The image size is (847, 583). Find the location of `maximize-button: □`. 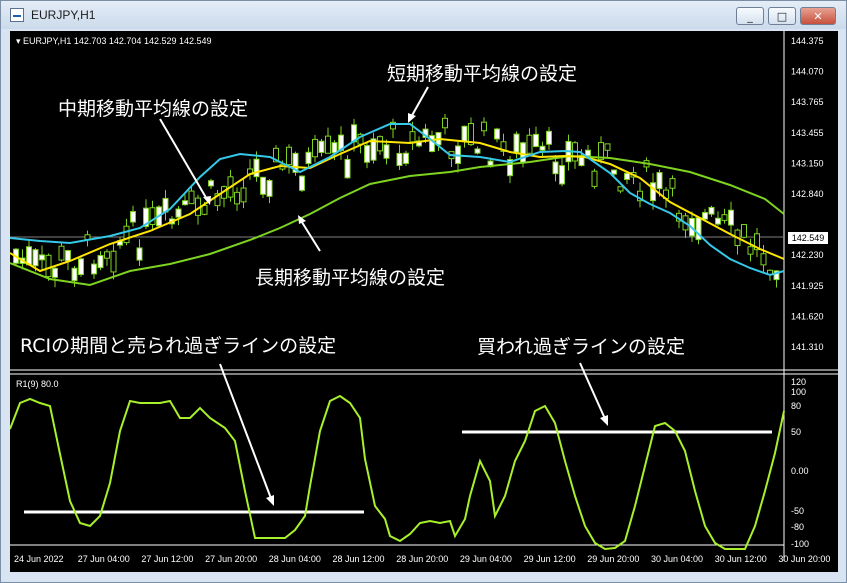

maximize-button: □ is located at coordinates (782, 16).